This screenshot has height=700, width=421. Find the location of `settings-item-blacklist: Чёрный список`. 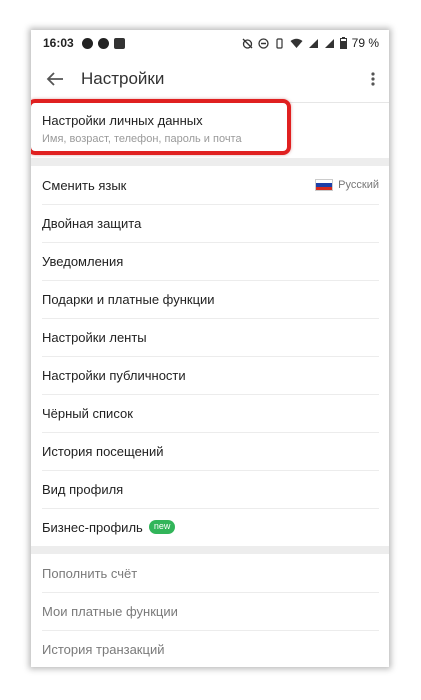

settings-item-blacklist: Чёрный список is located at coordinates (210, 413).